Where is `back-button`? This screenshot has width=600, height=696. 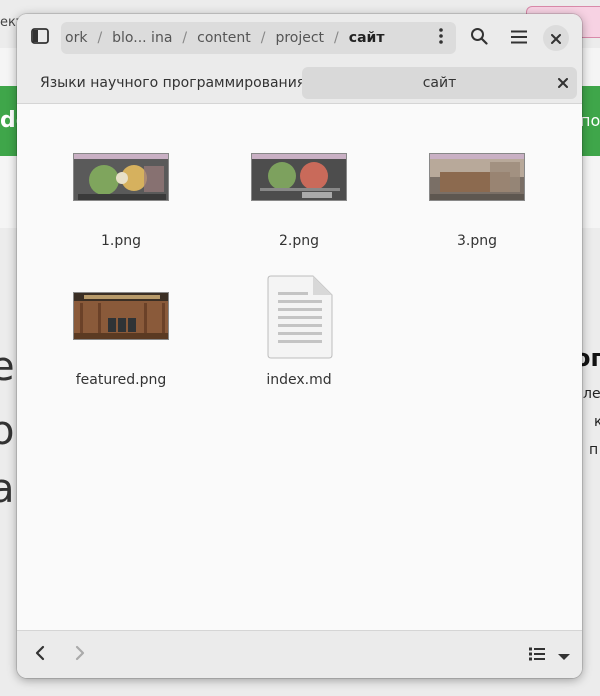
back-button is located at coordinates (40, 655).